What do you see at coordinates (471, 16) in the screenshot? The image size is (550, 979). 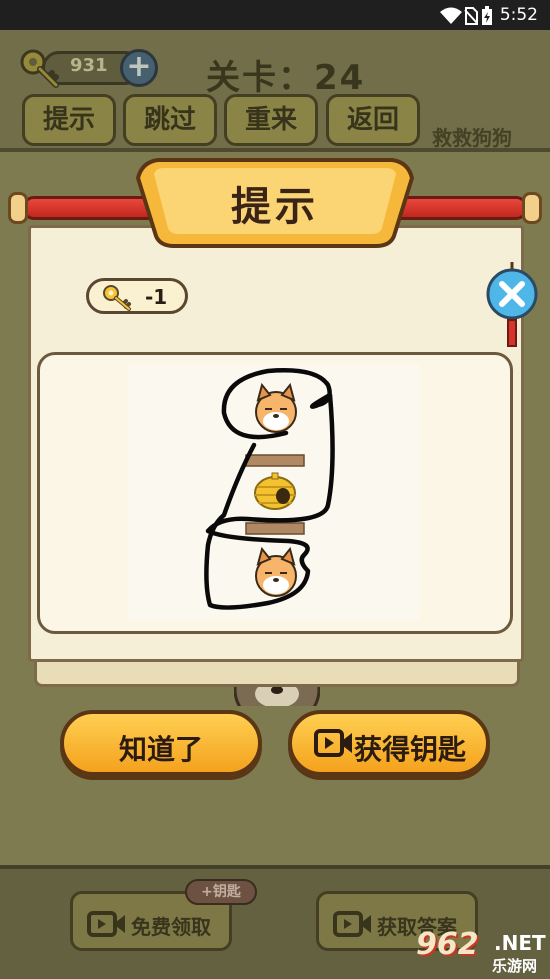 I see `no-sim-icon` at bounding box center [471, 16].